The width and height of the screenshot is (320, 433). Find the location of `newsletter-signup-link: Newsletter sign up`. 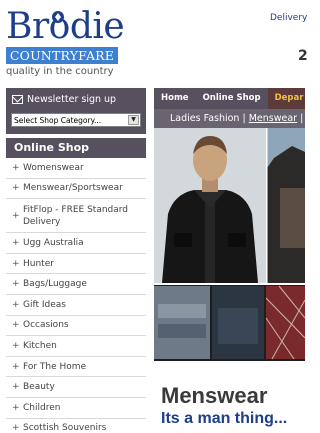

newsletter-signup-link: Newsletter sign up is located at coordinates (76, 99).